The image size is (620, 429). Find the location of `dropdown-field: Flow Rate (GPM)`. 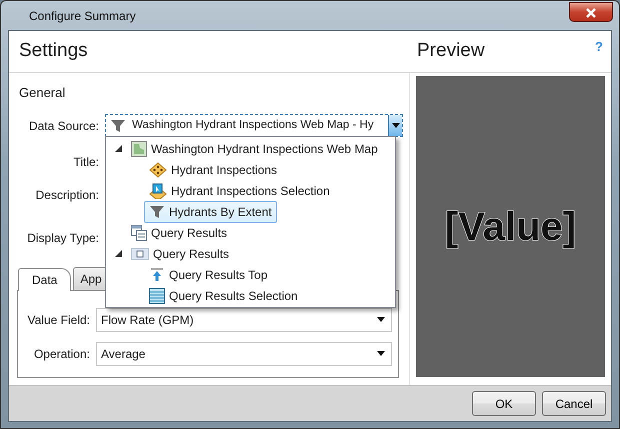

dropdown-field: Flow Rate (GPM) is located at coordinates (244, 320).